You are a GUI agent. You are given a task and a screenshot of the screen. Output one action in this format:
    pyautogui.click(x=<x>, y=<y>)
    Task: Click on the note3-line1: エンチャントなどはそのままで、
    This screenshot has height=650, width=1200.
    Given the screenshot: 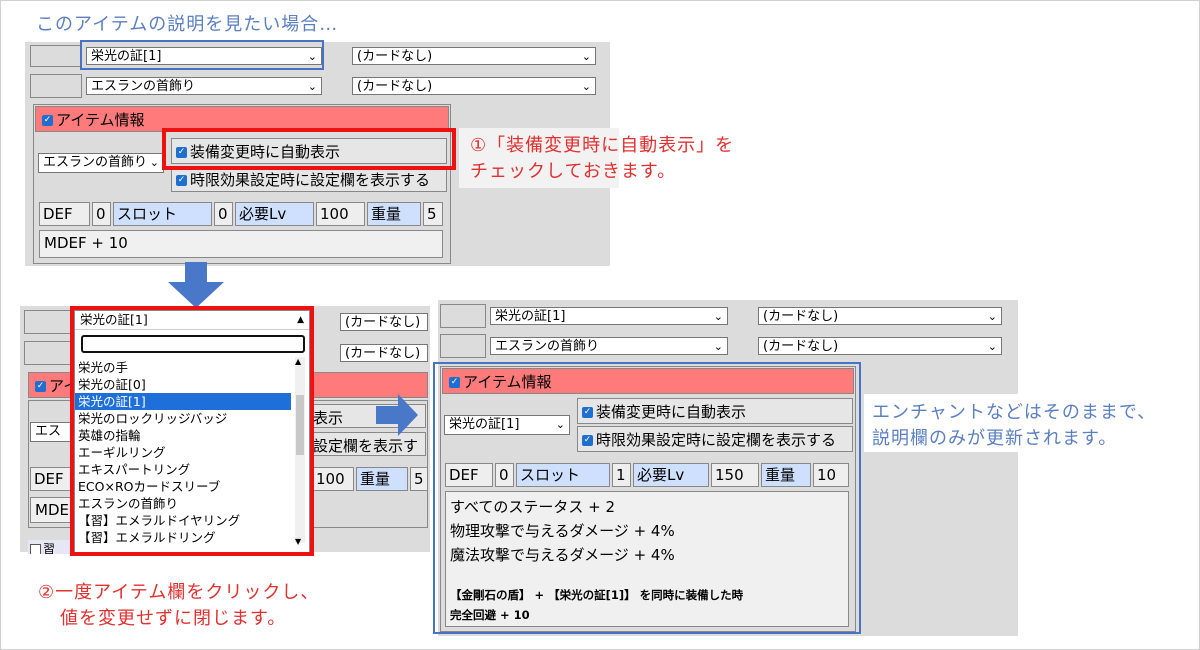 What is the action you would take?
    pyautogui.click(x=1014, y=412)
    